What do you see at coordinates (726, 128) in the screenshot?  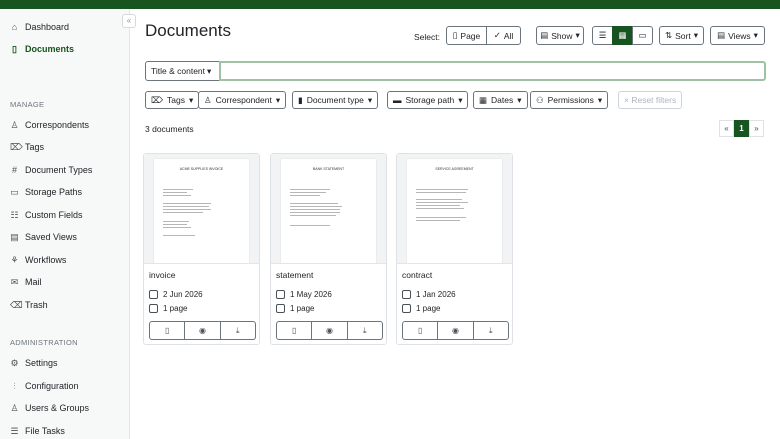 I see `pager-prev-button: «` at bounding box center [726, 128].